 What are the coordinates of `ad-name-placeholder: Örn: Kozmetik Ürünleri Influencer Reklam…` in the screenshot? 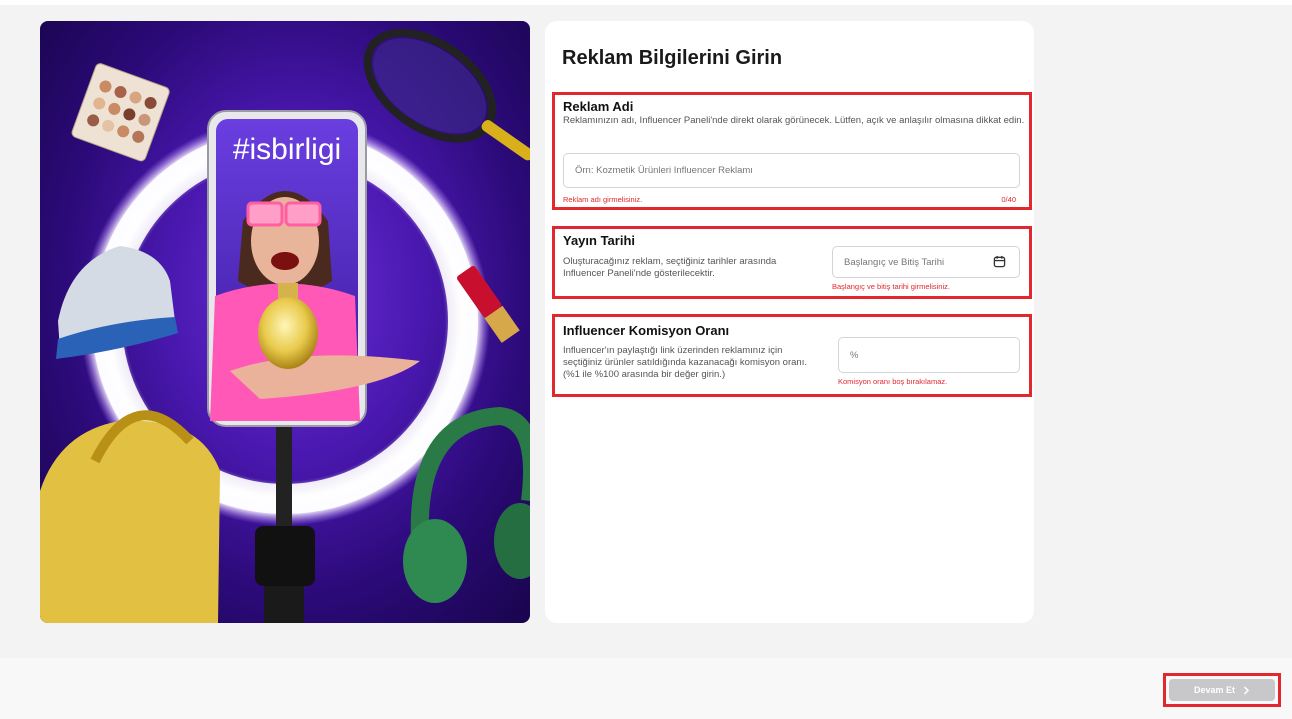 It's located at (664, 170).